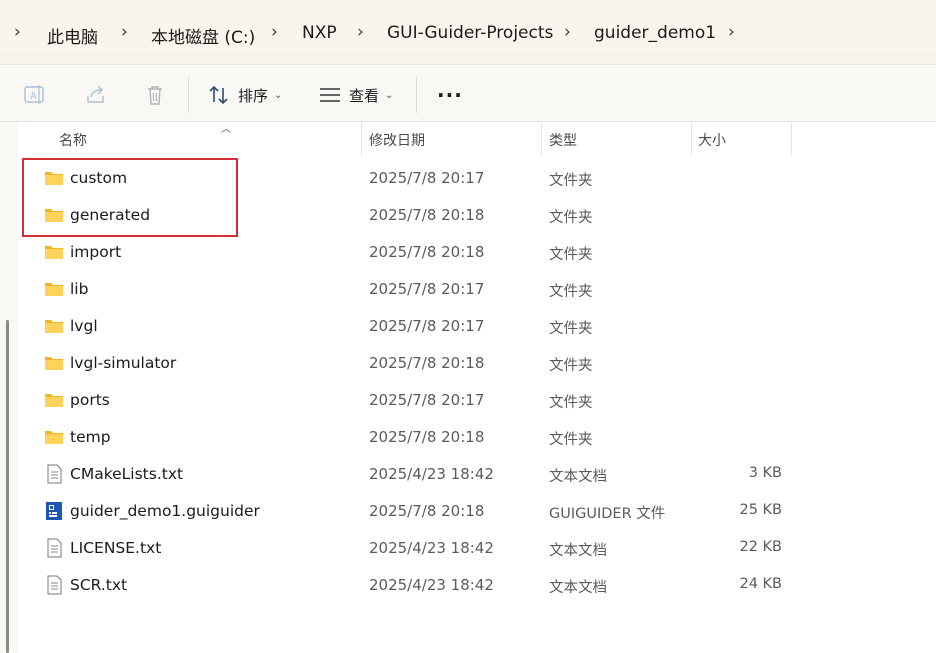 The width and height of the screenshot is (936, 653). I want to click on sort-label: 排序, so click(253, 95).